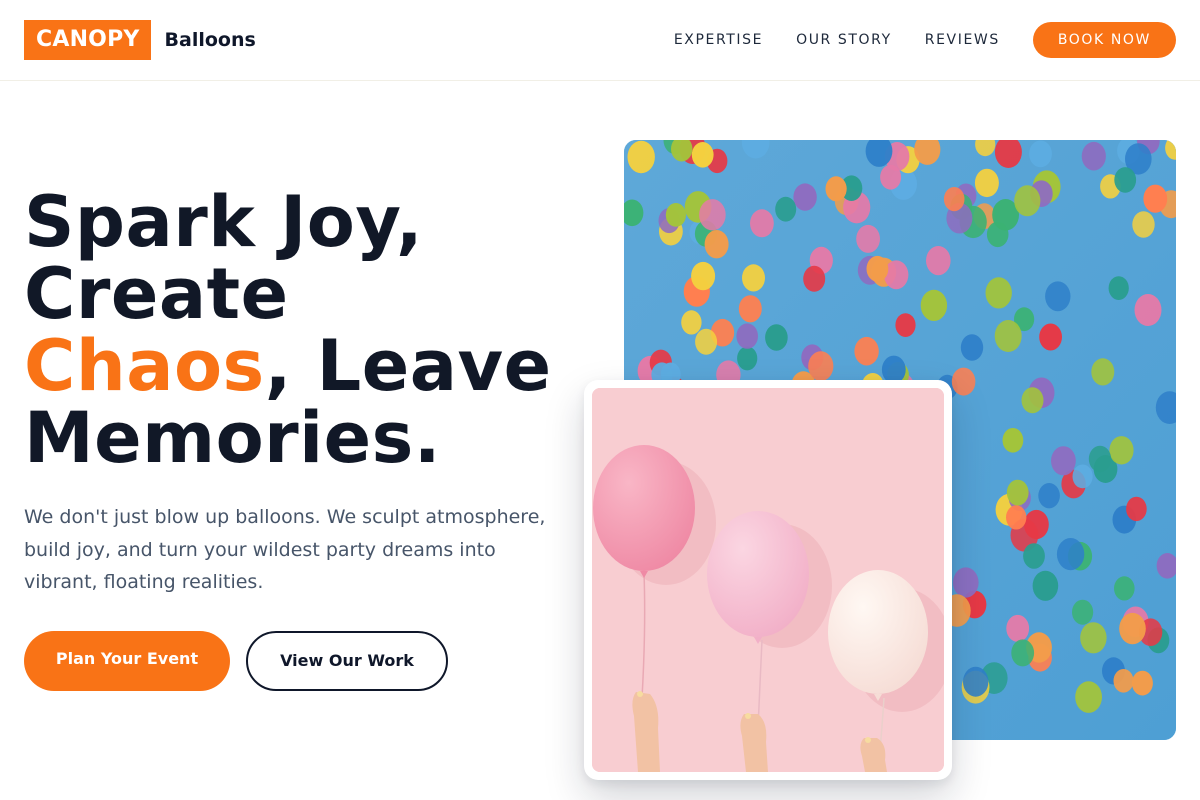 This screenshot has height=800, width=1200. I want to click on book-now-button: BOOK NOW, so click(1104, 40).